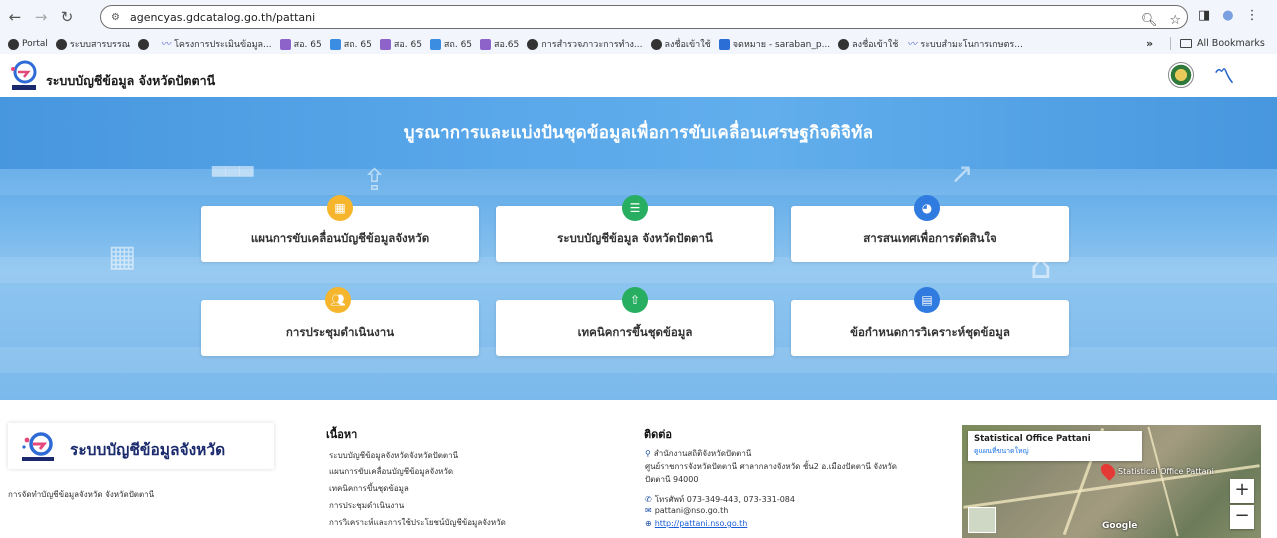 Image resolution: width=1277 pixels, height=538 pixels. What do you see at coordinates (927, 300) in the screenshot?
I see `document-icon: ▤` at bounding box center [927, 300].